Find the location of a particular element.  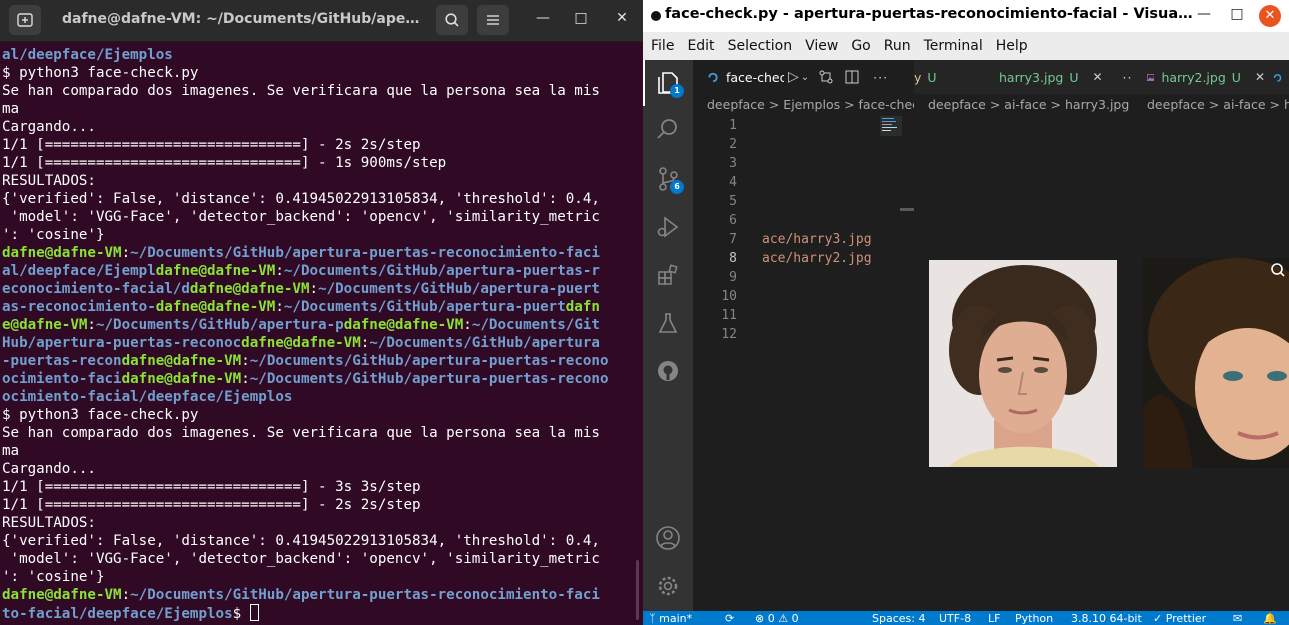

hamburger-menu-button is located at coordinates (493, 20).